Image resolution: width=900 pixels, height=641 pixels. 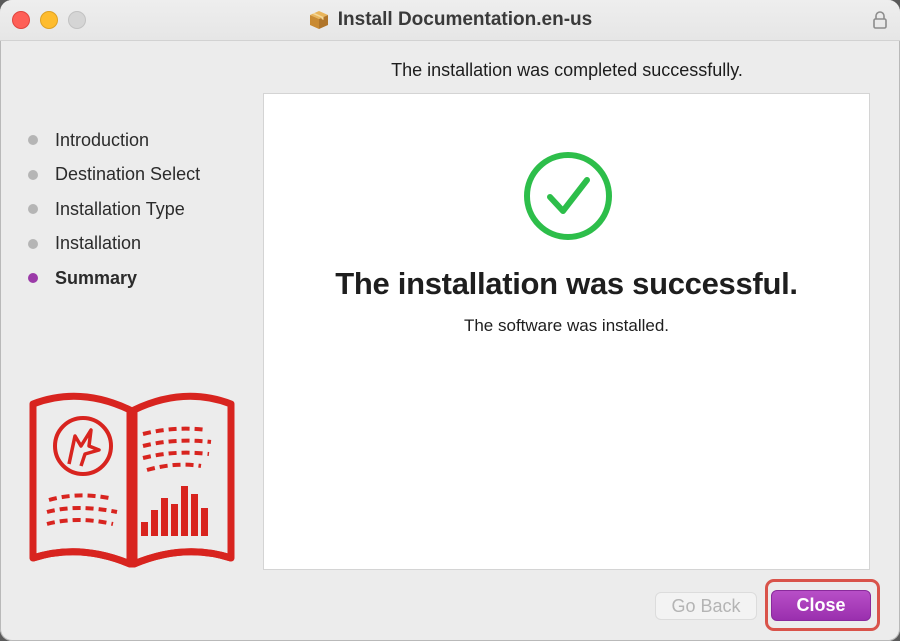 I want to click on step-introduction: Introduction, so click(x=114, y=140).